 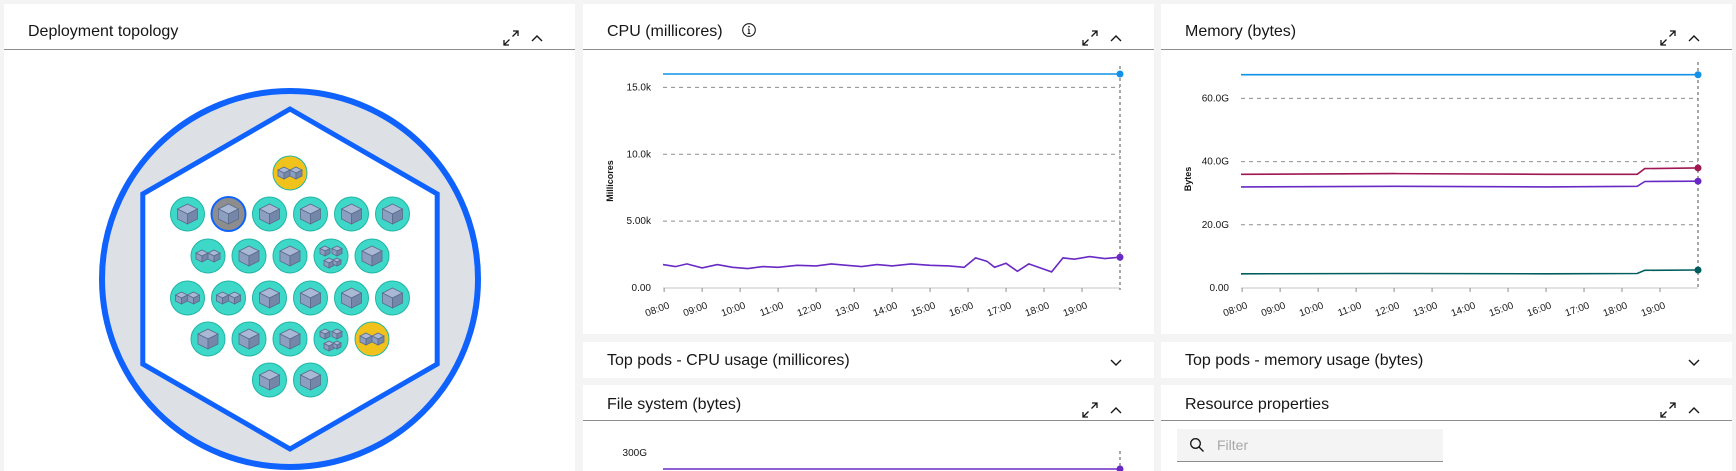 I want to click on y-tick-label: 15.0k, so click(x=639, y=87).